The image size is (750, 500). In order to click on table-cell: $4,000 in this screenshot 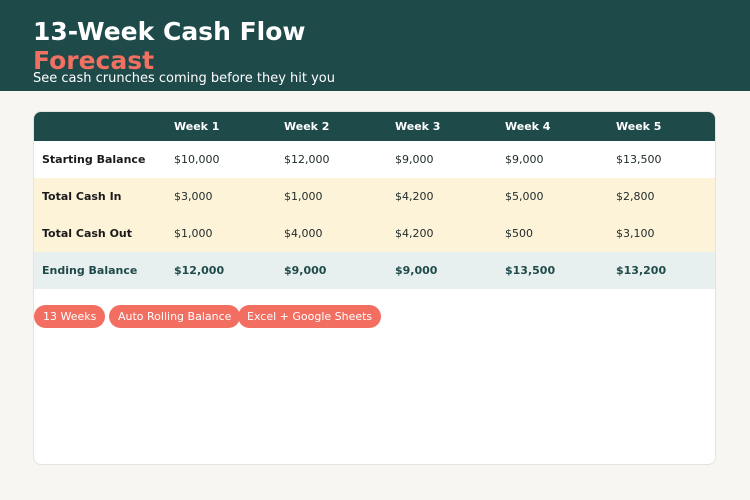, I will do `click(303, 233)`.